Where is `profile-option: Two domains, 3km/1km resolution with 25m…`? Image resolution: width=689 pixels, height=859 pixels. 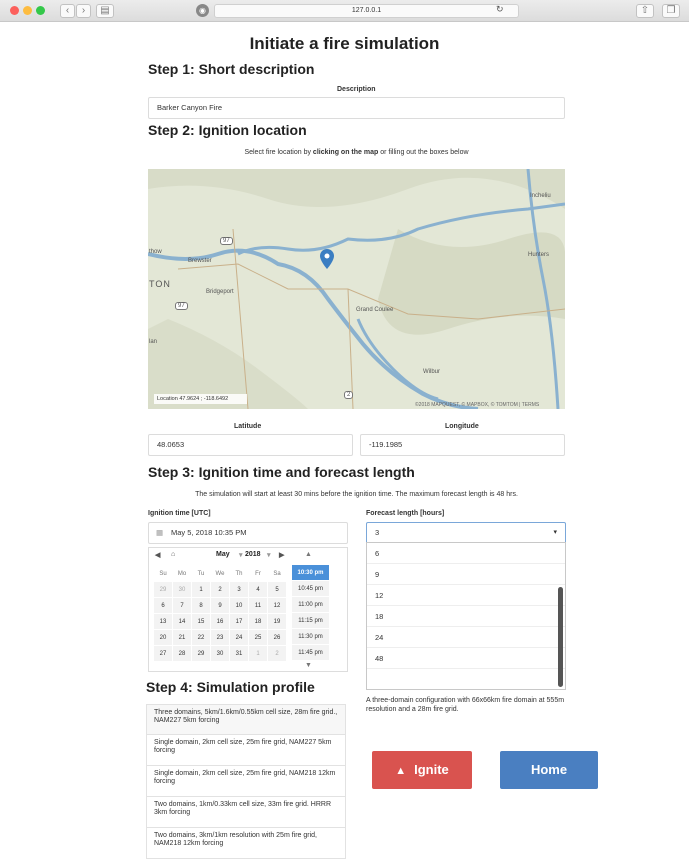 profile-option: Two domains, 3km/1km resolution with 25m… is located at coordinates (246, 843).